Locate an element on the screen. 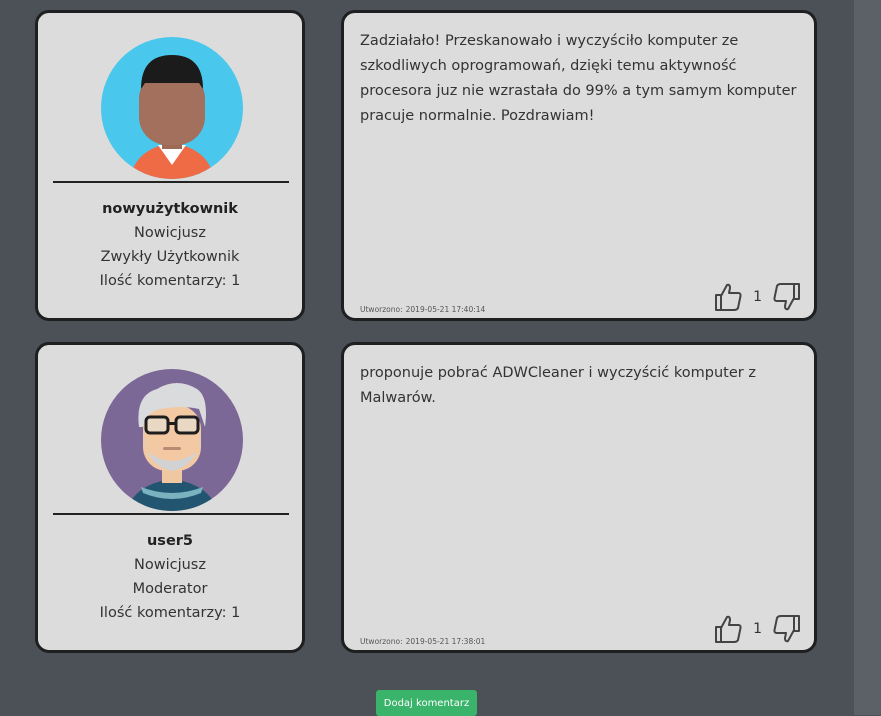  username: user5 is located at coordinates (170, 541).